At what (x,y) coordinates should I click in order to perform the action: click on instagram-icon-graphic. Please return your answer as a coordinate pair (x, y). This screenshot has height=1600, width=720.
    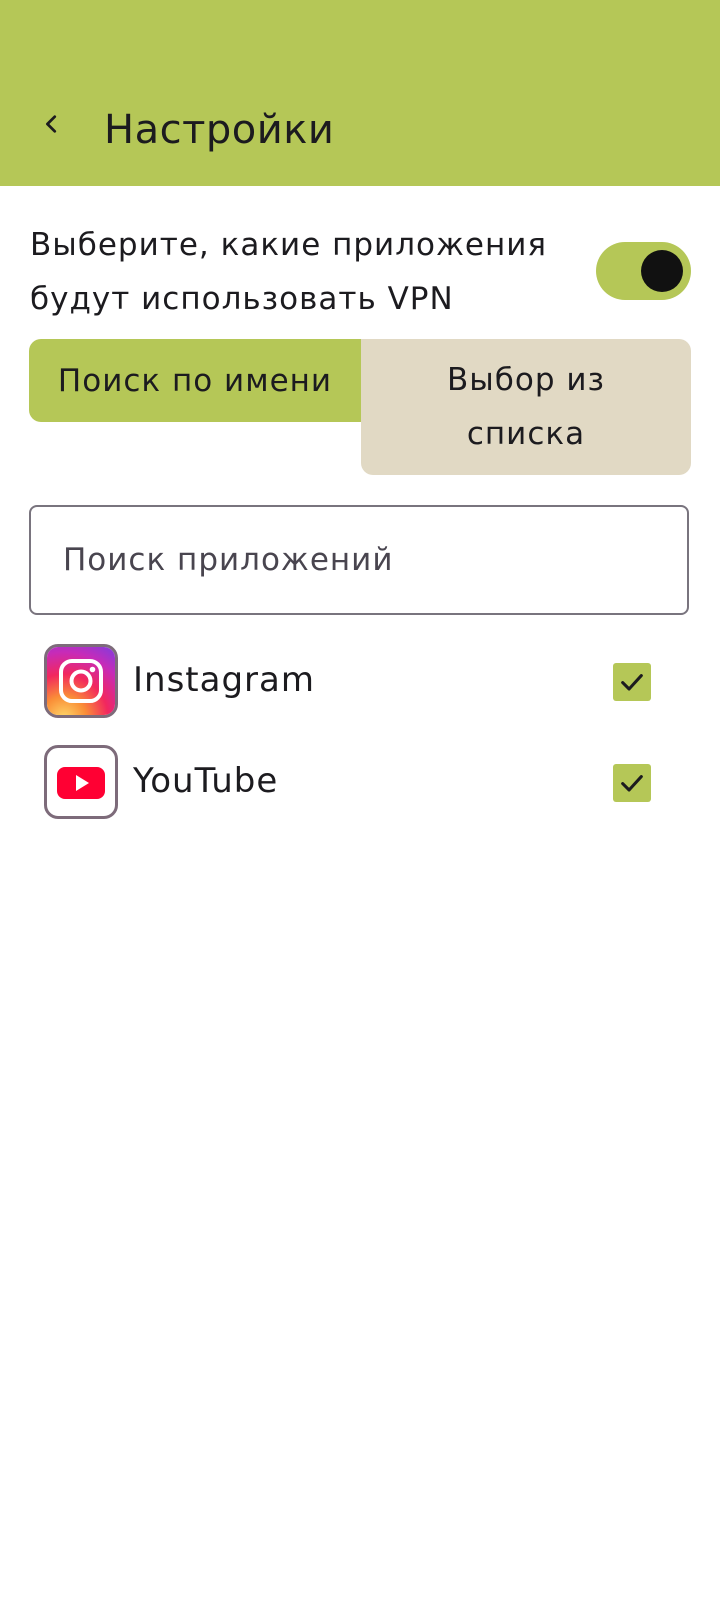
    Looking at the image, I should click on (81, 681).